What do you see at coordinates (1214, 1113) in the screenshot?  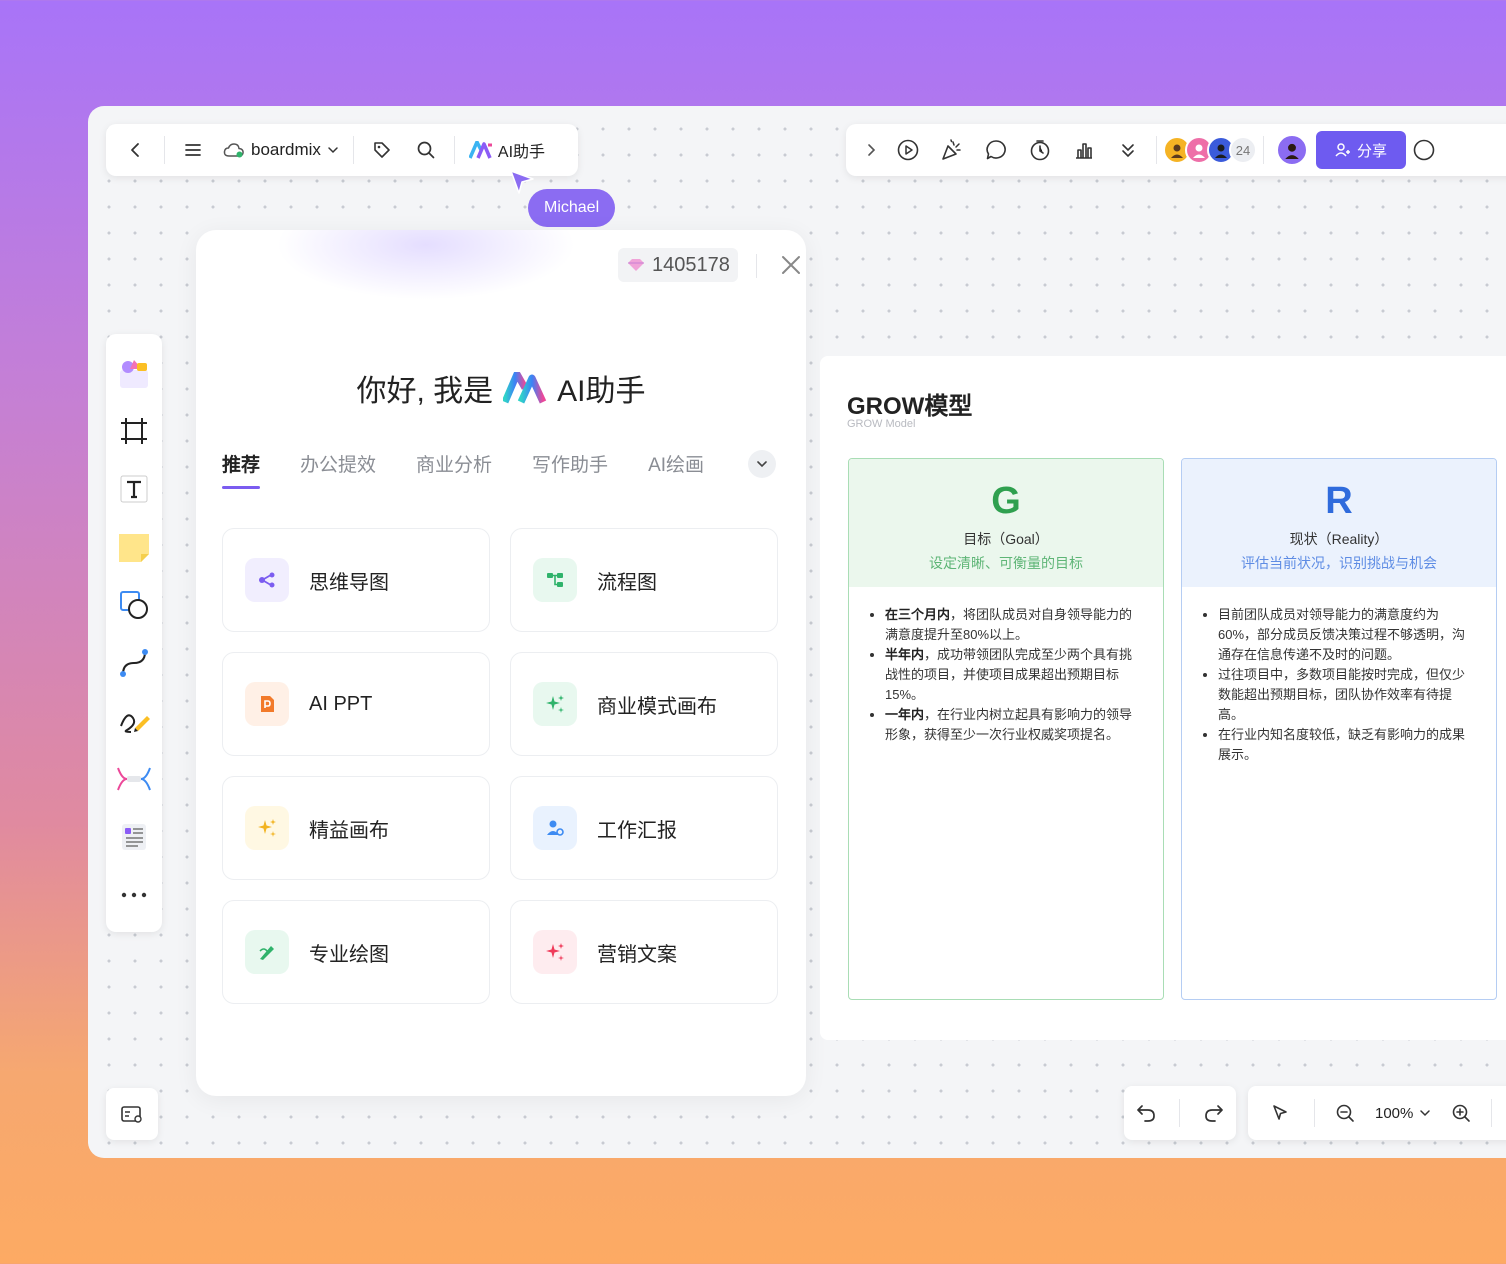 I see `redo-icon` at bounding box center [1214, 1113].